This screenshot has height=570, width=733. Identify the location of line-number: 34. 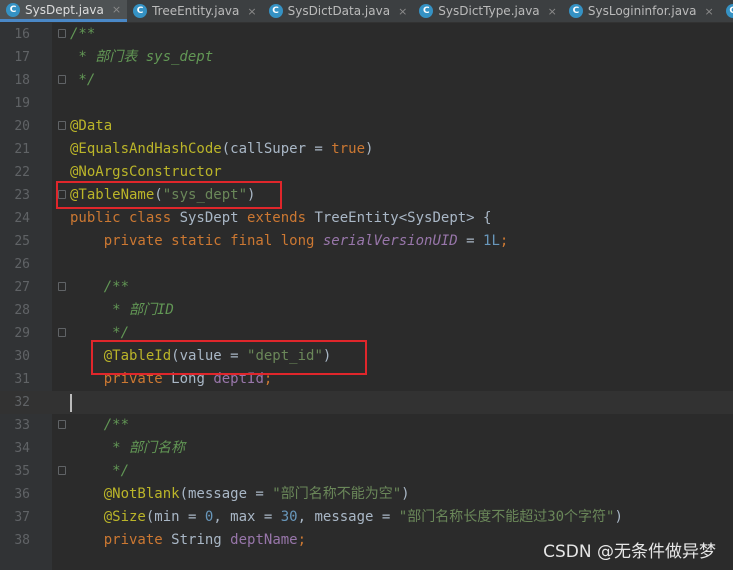
(22, 448).